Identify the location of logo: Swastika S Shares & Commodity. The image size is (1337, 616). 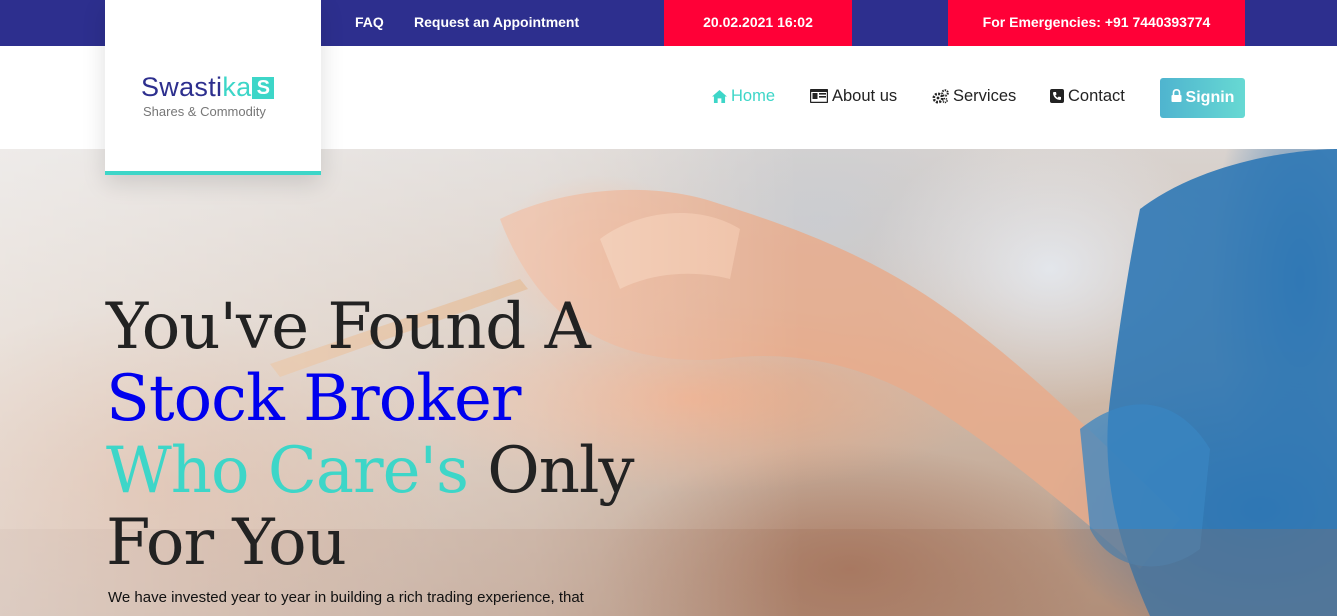
(213, 87).